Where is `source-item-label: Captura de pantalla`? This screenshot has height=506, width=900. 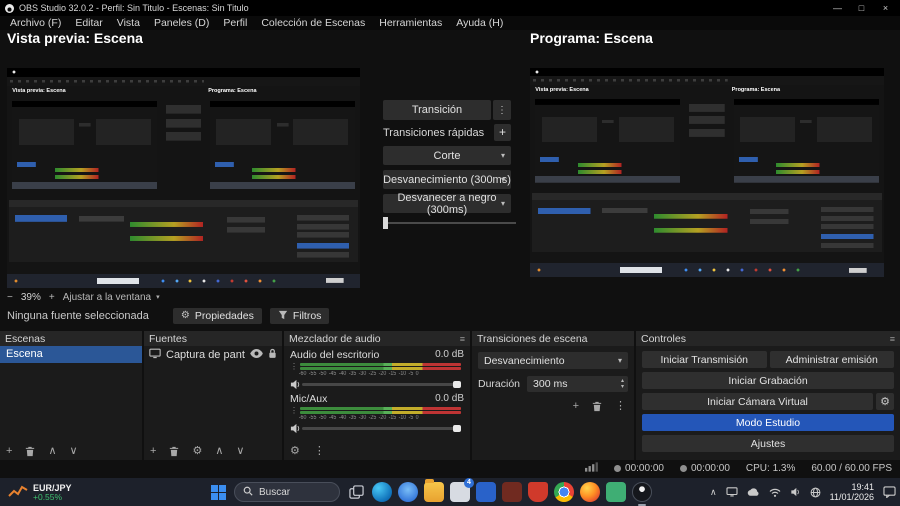
source-item-label: Captura de pantalla is located at coordinates (205, 354).